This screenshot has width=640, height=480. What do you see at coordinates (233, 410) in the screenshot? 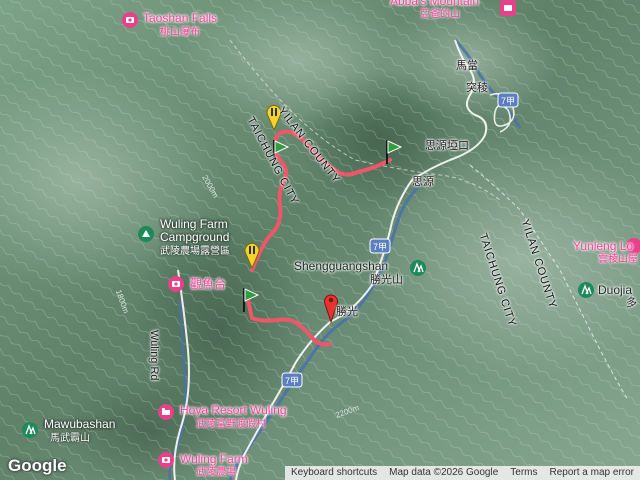
I see `hoya-resort-label: Hoya Resort Wuling` at bounding box center [233, 410].